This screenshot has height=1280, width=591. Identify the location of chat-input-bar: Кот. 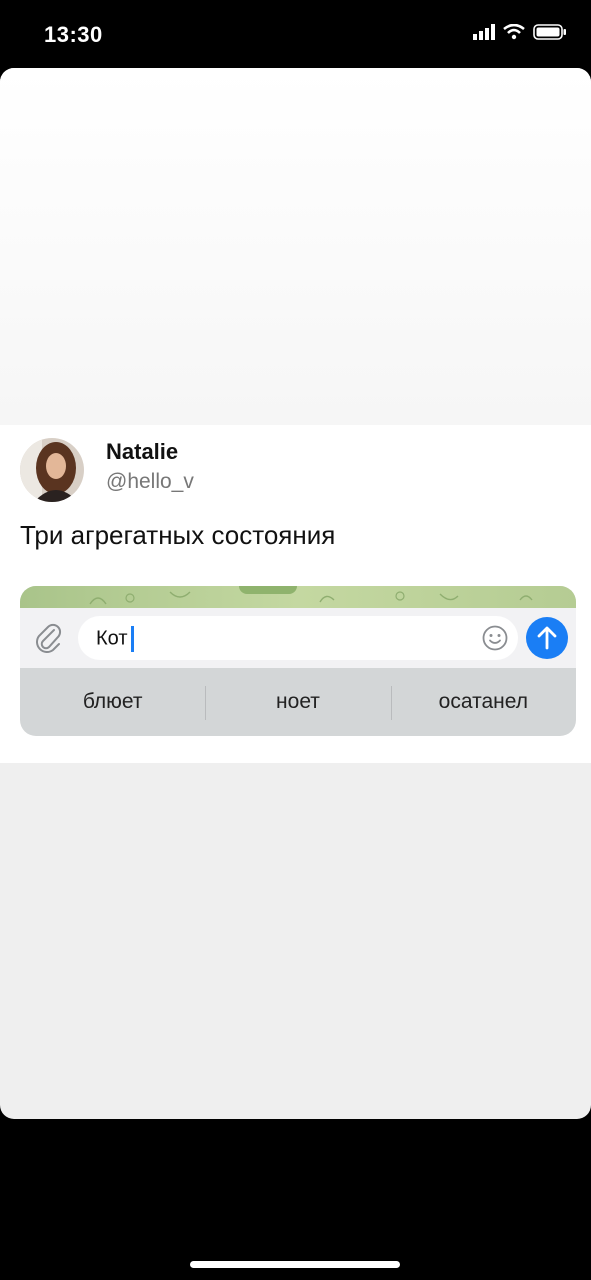
(298, 638).